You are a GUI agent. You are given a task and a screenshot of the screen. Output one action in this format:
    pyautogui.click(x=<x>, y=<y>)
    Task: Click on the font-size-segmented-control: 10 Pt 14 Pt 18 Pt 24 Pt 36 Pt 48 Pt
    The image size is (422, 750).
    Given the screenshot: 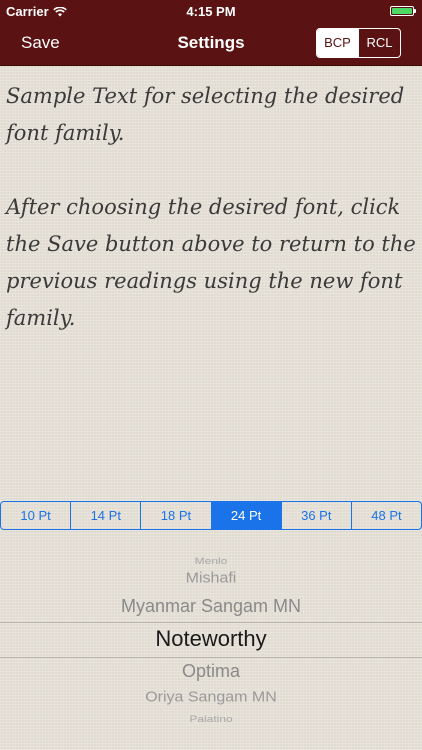 What is the action you would take?
    pyautogui.click(x=211, y=515)
    